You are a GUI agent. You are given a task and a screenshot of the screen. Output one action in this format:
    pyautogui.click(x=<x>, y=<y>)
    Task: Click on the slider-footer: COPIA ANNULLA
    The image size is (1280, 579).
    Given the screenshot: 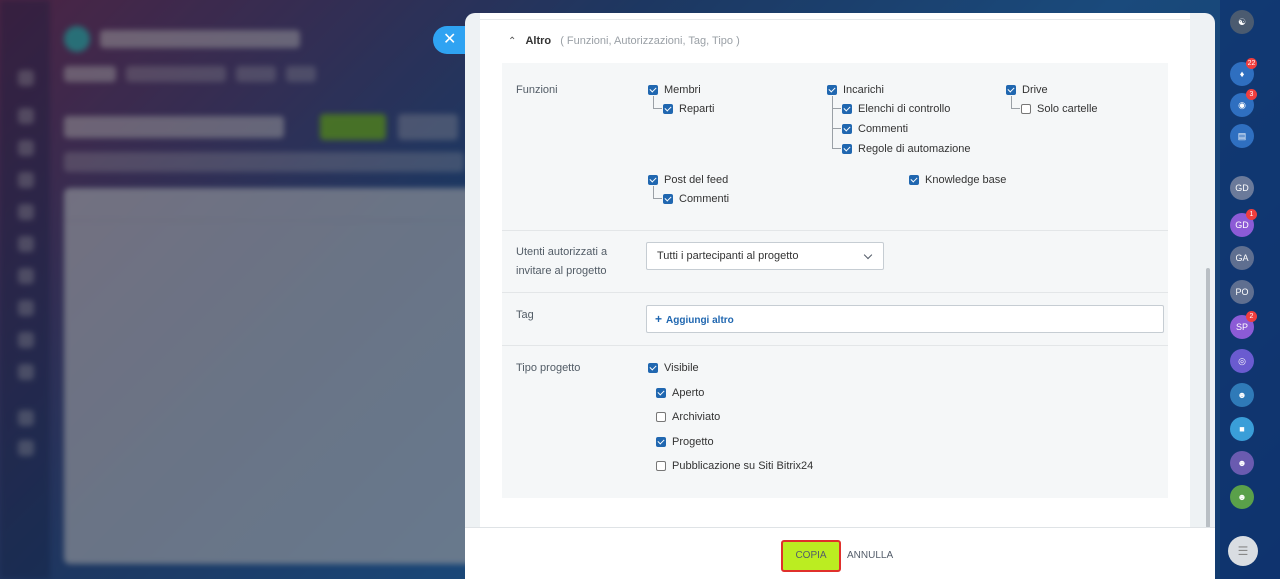 What is the action you would take?
    pyautogui.click(x=840, y=553)
    